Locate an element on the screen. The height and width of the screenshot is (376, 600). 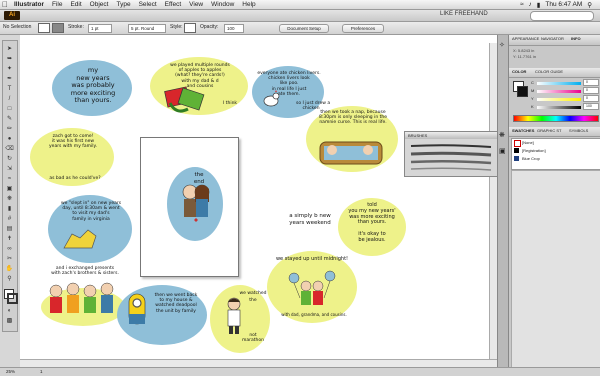
bubble-jealous-note: it's okay to be jealous. is located at coordinates (372, 237).